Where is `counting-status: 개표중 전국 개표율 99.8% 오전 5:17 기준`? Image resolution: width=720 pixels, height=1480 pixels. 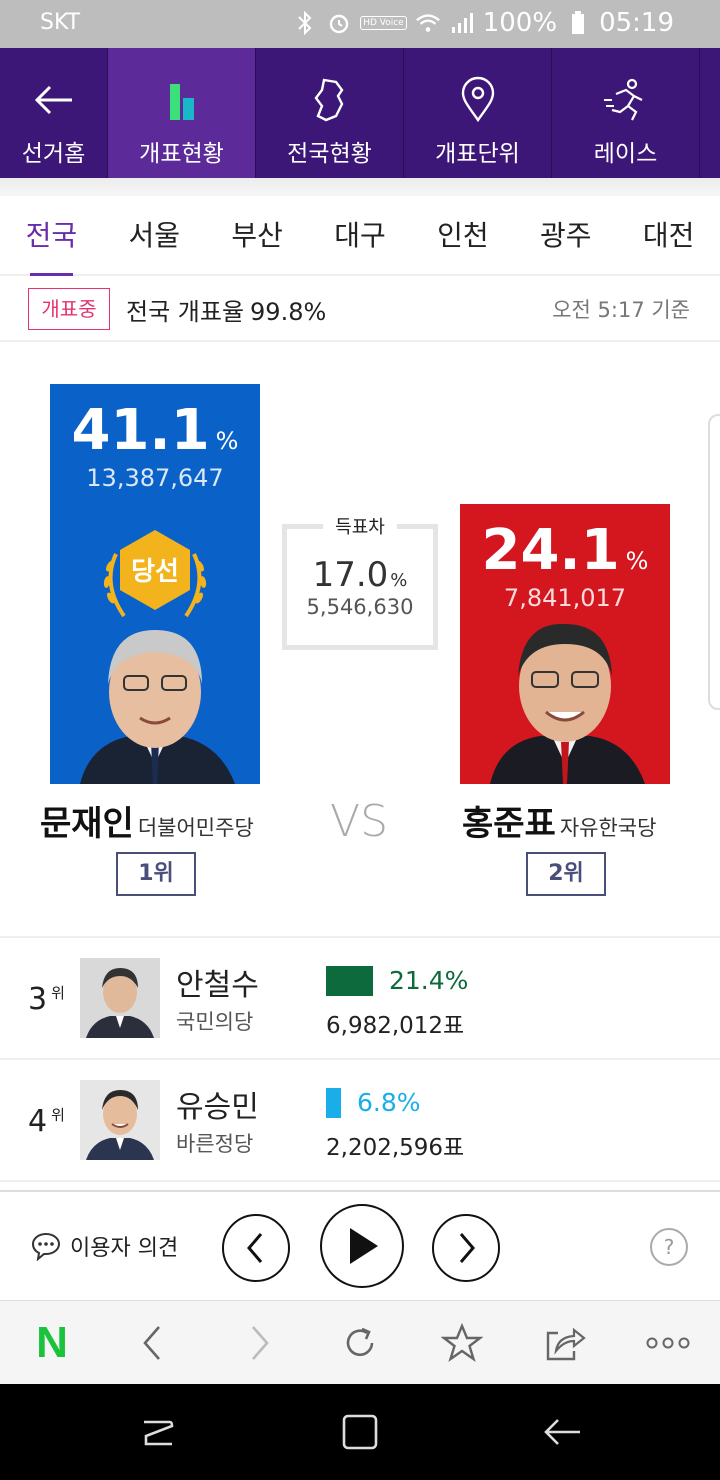
counting-status: 개표중 전국 개표율 99.8% 오전 5:17 기준 is located at coordinates (360, 309).